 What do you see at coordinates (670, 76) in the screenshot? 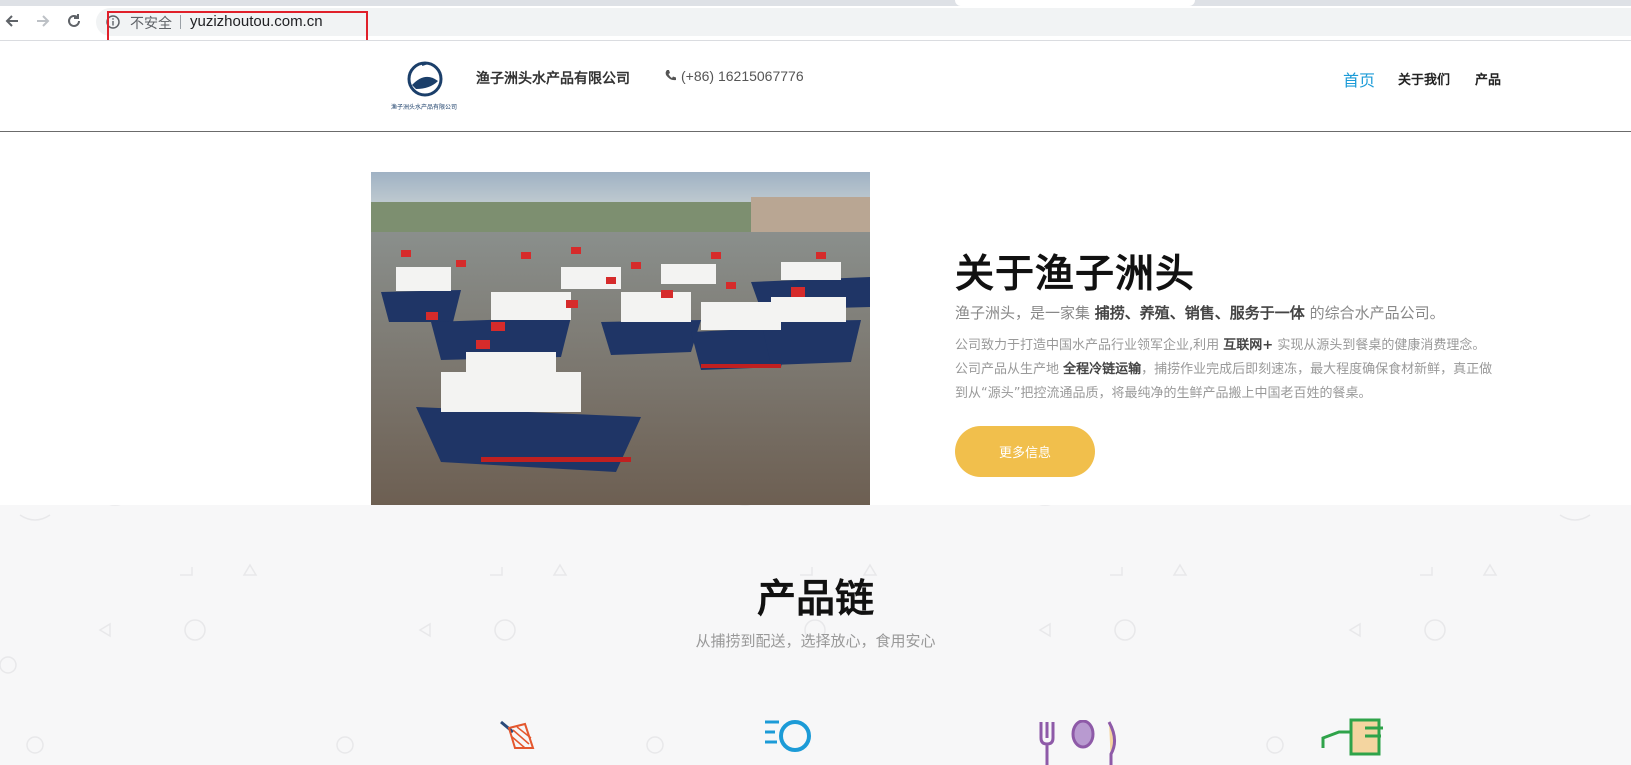
I see `phone-icon` at bounding box center [670, 76].